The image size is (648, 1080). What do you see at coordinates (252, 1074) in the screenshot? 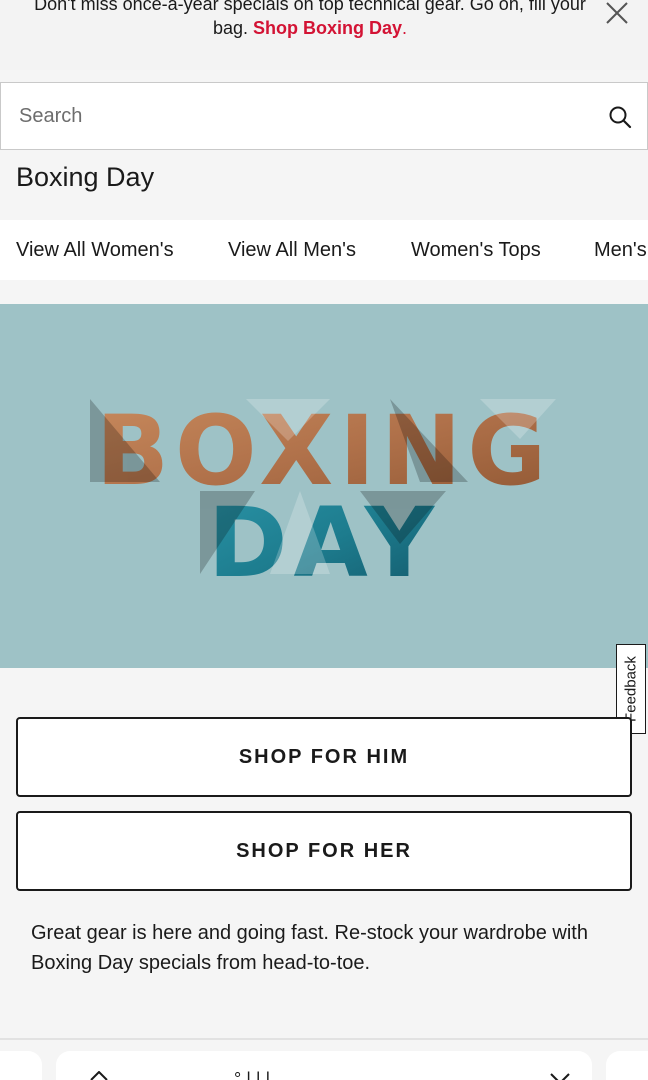
I see `card-partial-text: ° | | |` at bounding box center [252, 1074].